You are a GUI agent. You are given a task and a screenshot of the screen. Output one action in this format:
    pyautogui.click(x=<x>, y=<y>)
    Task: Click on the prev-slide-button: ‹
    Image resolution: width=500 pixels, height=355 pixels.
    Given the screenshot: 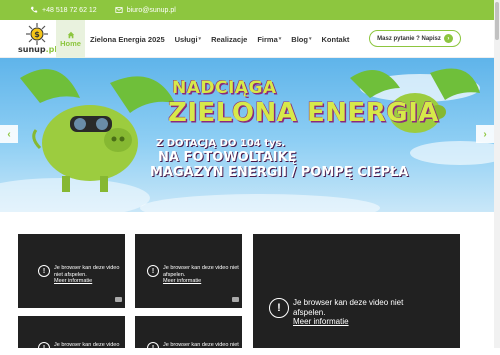 What is the action you would take?
    pyautogui.click(x=9, y=134)
    